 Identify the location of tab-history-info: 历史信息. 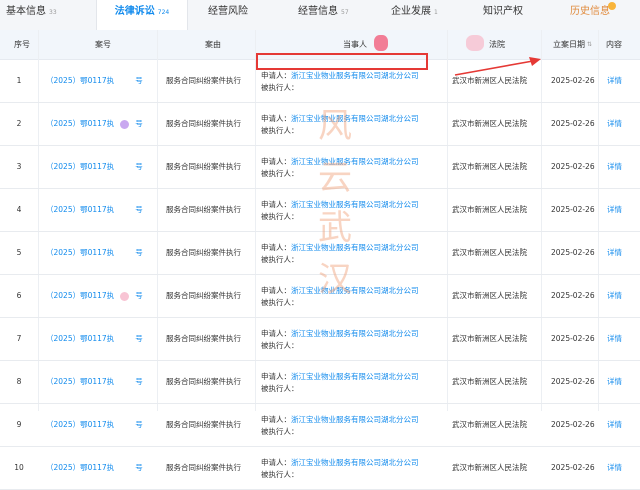
(593, 15).